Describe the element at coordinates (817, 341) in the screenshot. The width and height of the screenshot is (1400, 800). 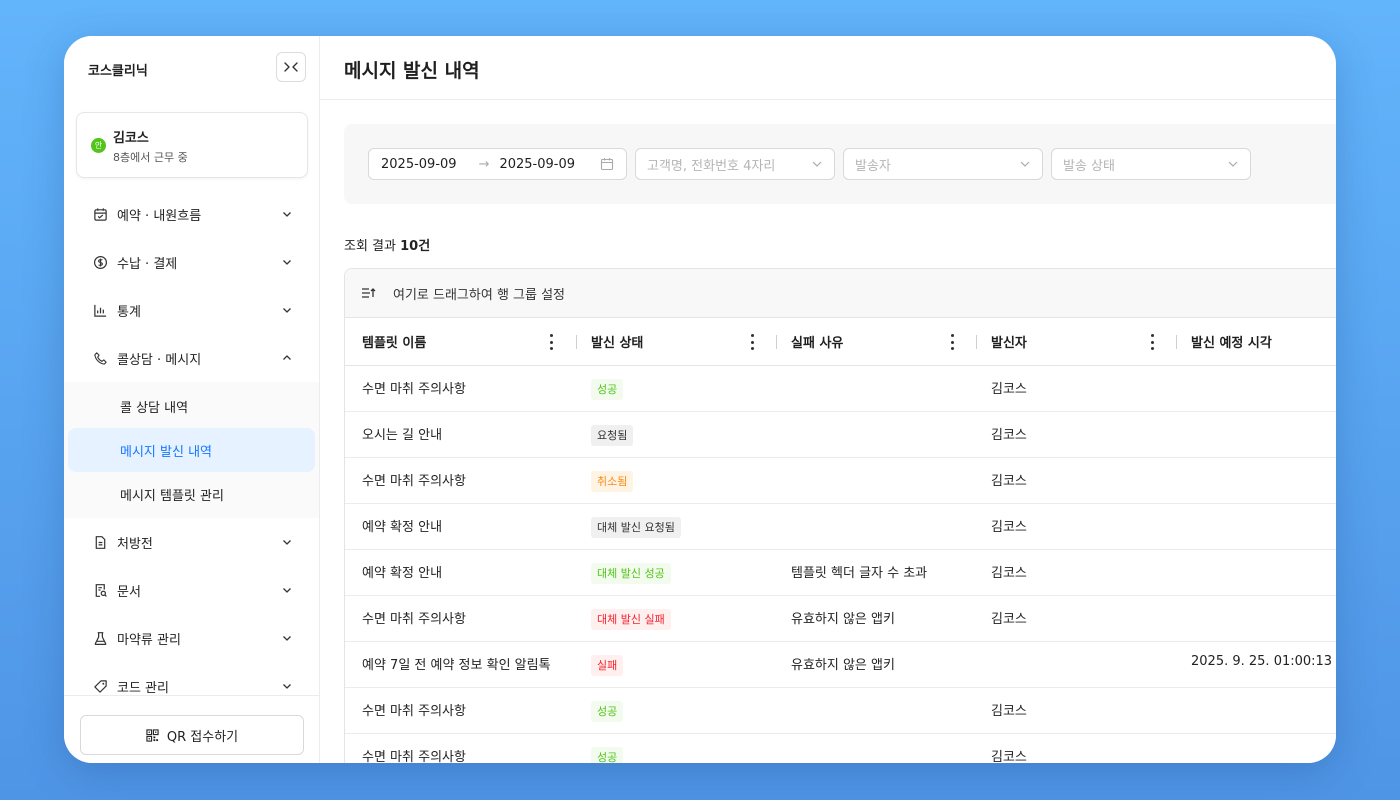
I see `column-header-failure-reason: 실패 사유` at that location.